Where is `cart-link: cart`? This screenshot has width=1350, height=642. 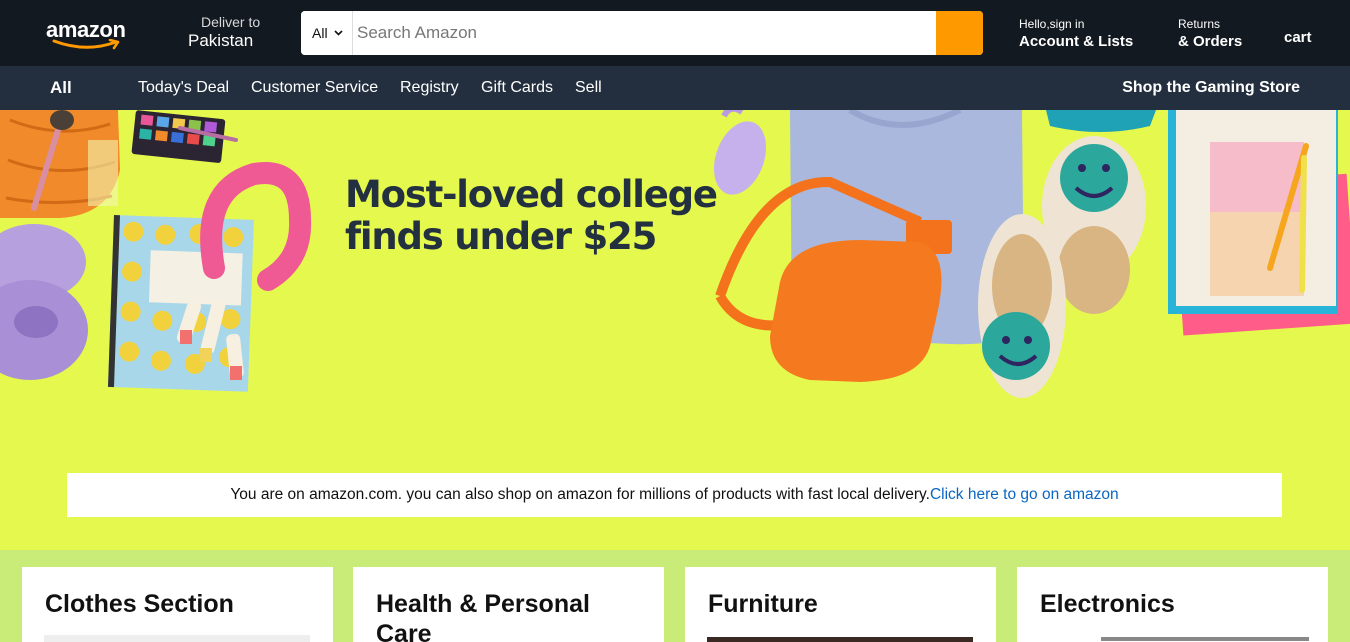 cart-link: cart is located at coordinates (1298, 37).